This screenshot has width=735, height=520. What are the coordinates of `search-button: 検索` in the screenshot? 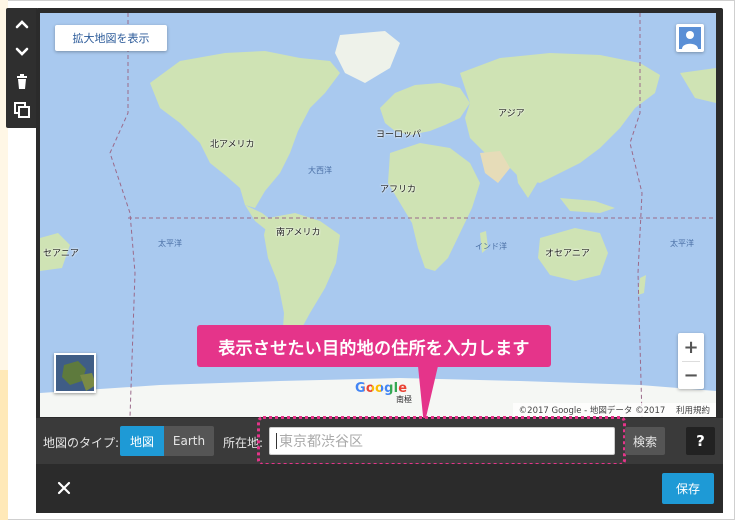 It's located at (645, 441).